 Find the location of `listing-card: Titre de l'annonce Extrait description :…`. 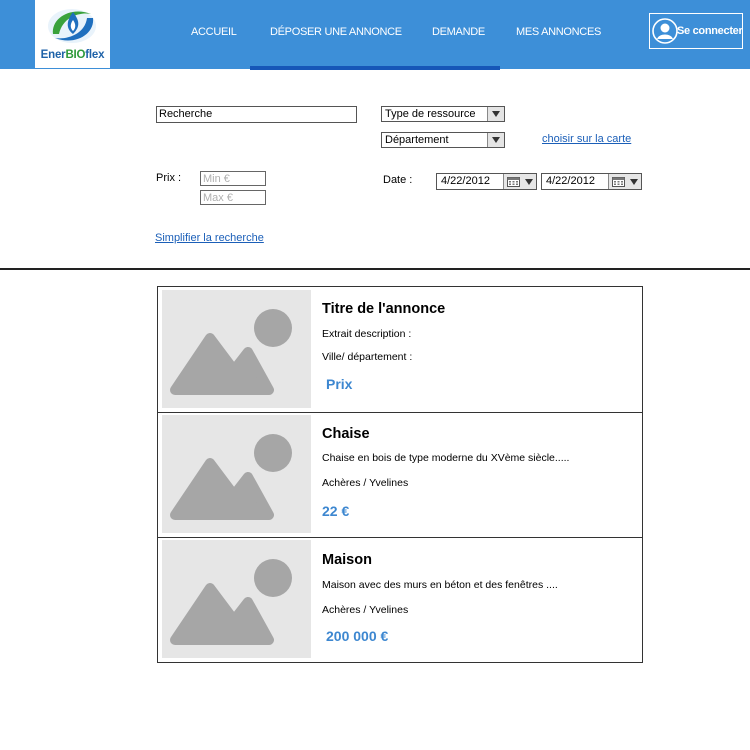

listing-card: Titre de l'annonce Extrait description :… is located at coordinates (400, 350).